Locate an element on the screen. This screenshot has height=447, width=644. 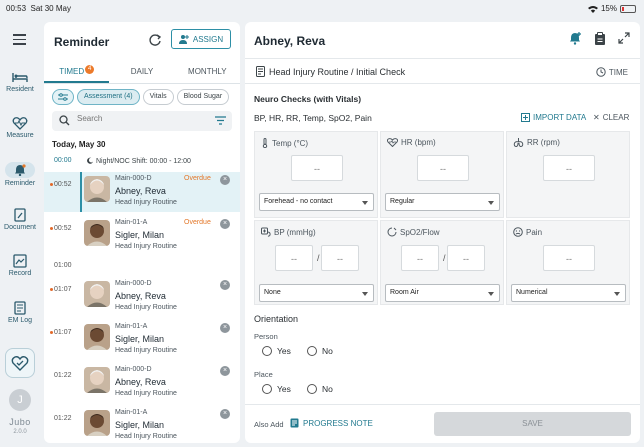
nav-label: Resident is located at coordinates (20, 89).